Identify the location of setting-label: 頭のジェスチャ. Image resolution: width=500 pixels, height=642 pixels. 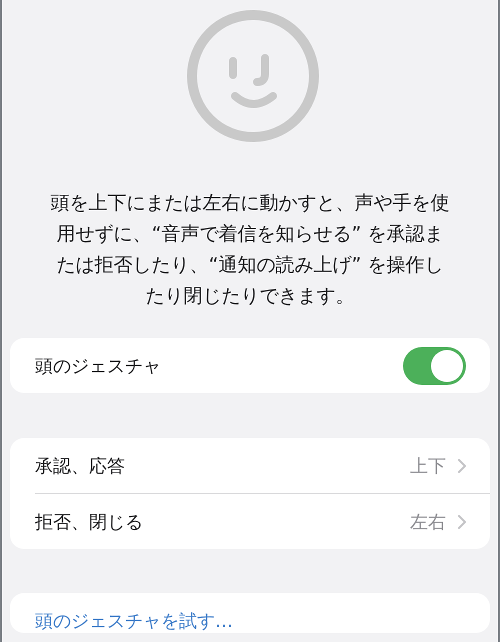
(98, 366).